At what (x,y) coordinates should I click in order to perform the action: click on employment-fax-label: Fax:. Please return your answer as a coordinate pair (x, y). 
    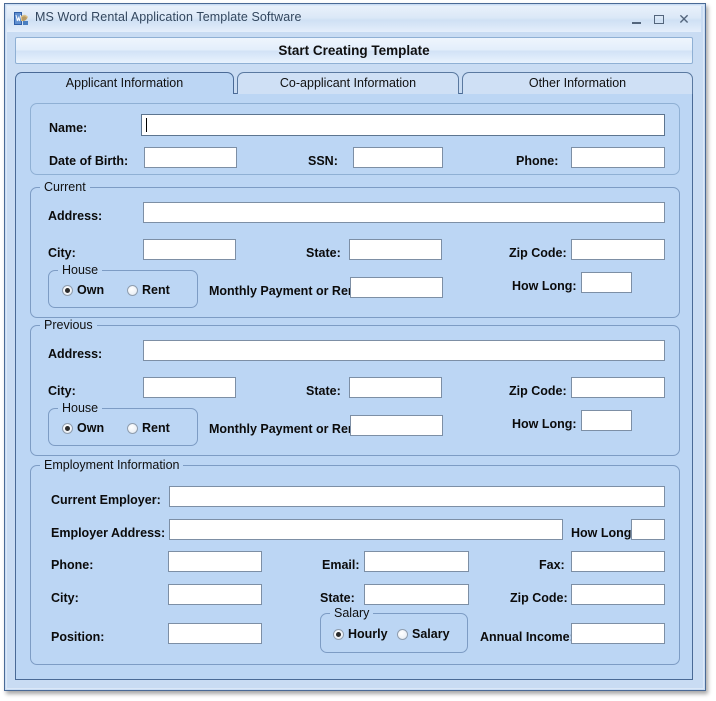
    Looking at the image, I should click on (552, 565).